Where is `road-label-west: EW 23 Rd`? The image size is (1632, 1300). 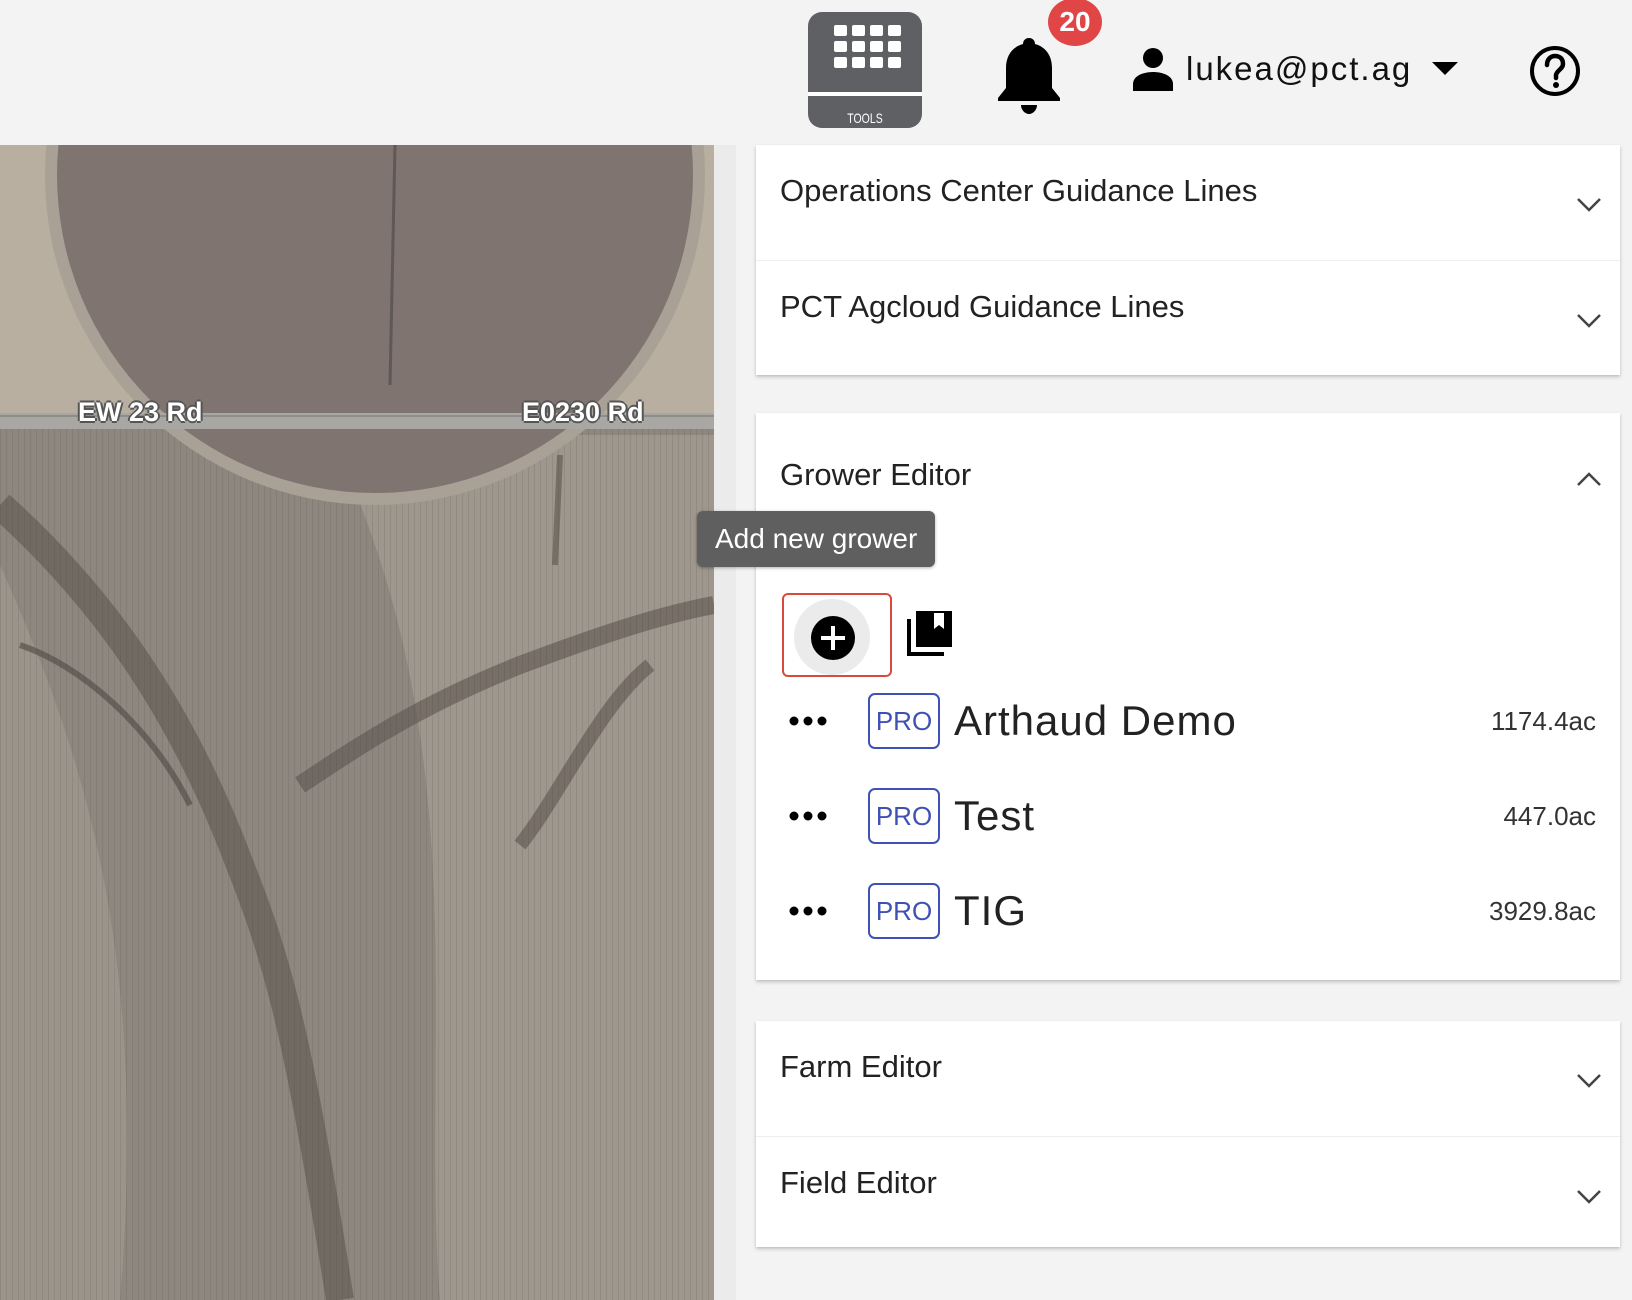
road-label-west: EW 23 Rd is located at coordinates (140, 412).